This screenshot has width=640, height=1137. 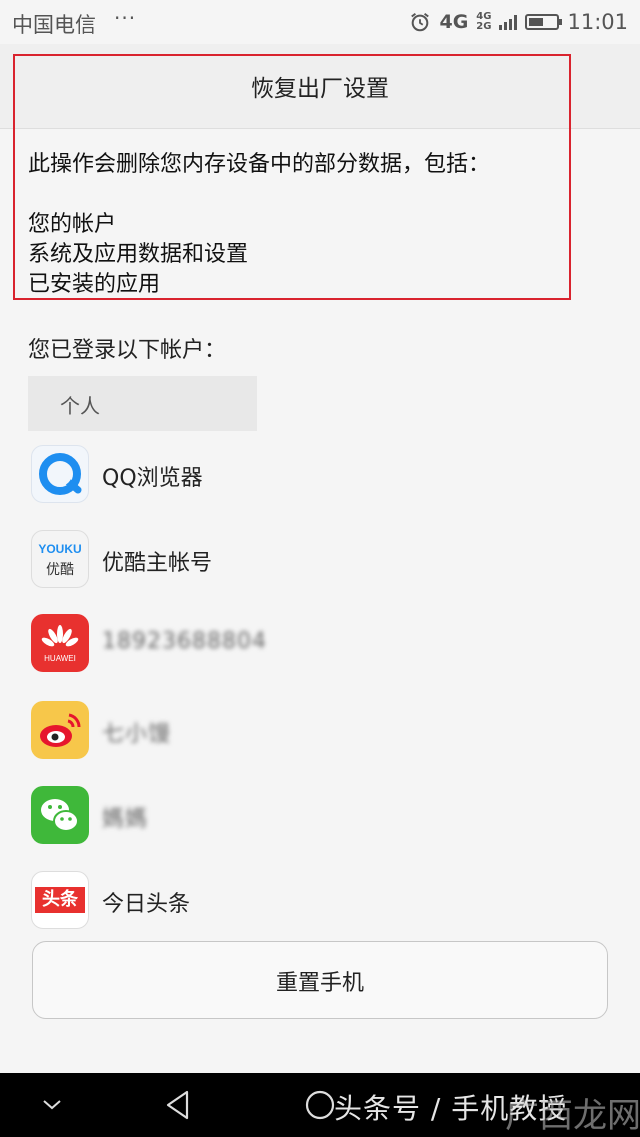 What do you see at coordinates (311, 901) in the screenshot?
I see `account-row-toutiao: 头条 今日头条` at bounding box center [311, 901].